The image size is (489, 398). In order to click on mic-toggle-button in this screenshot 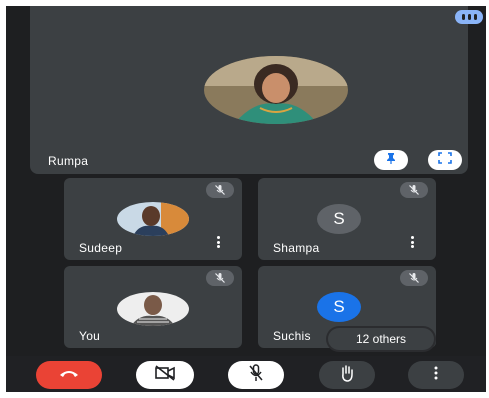, I will do `click(256, 375)`.